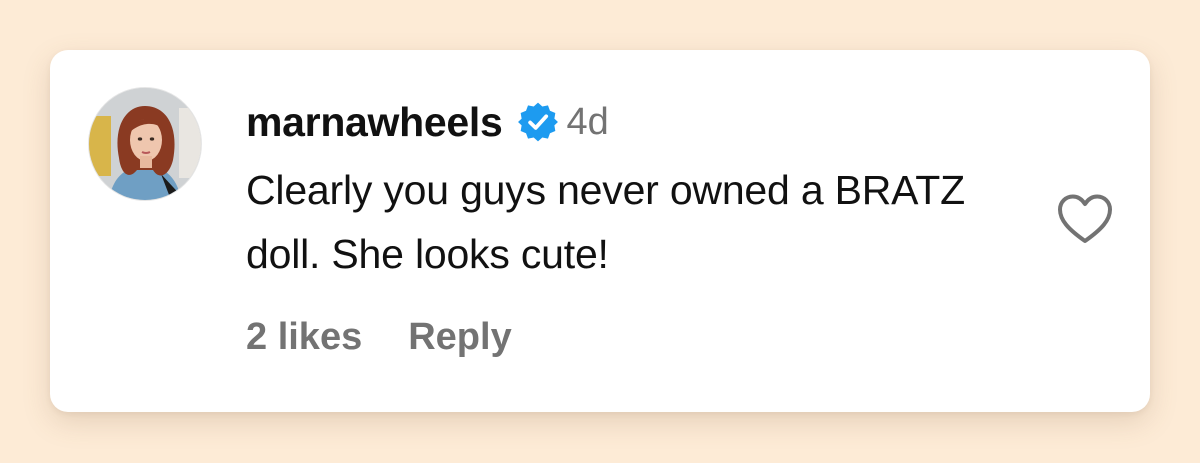 The width and height of the screenshot is (1200, 463). I want to click on avatar-photo, so click(145, 144).